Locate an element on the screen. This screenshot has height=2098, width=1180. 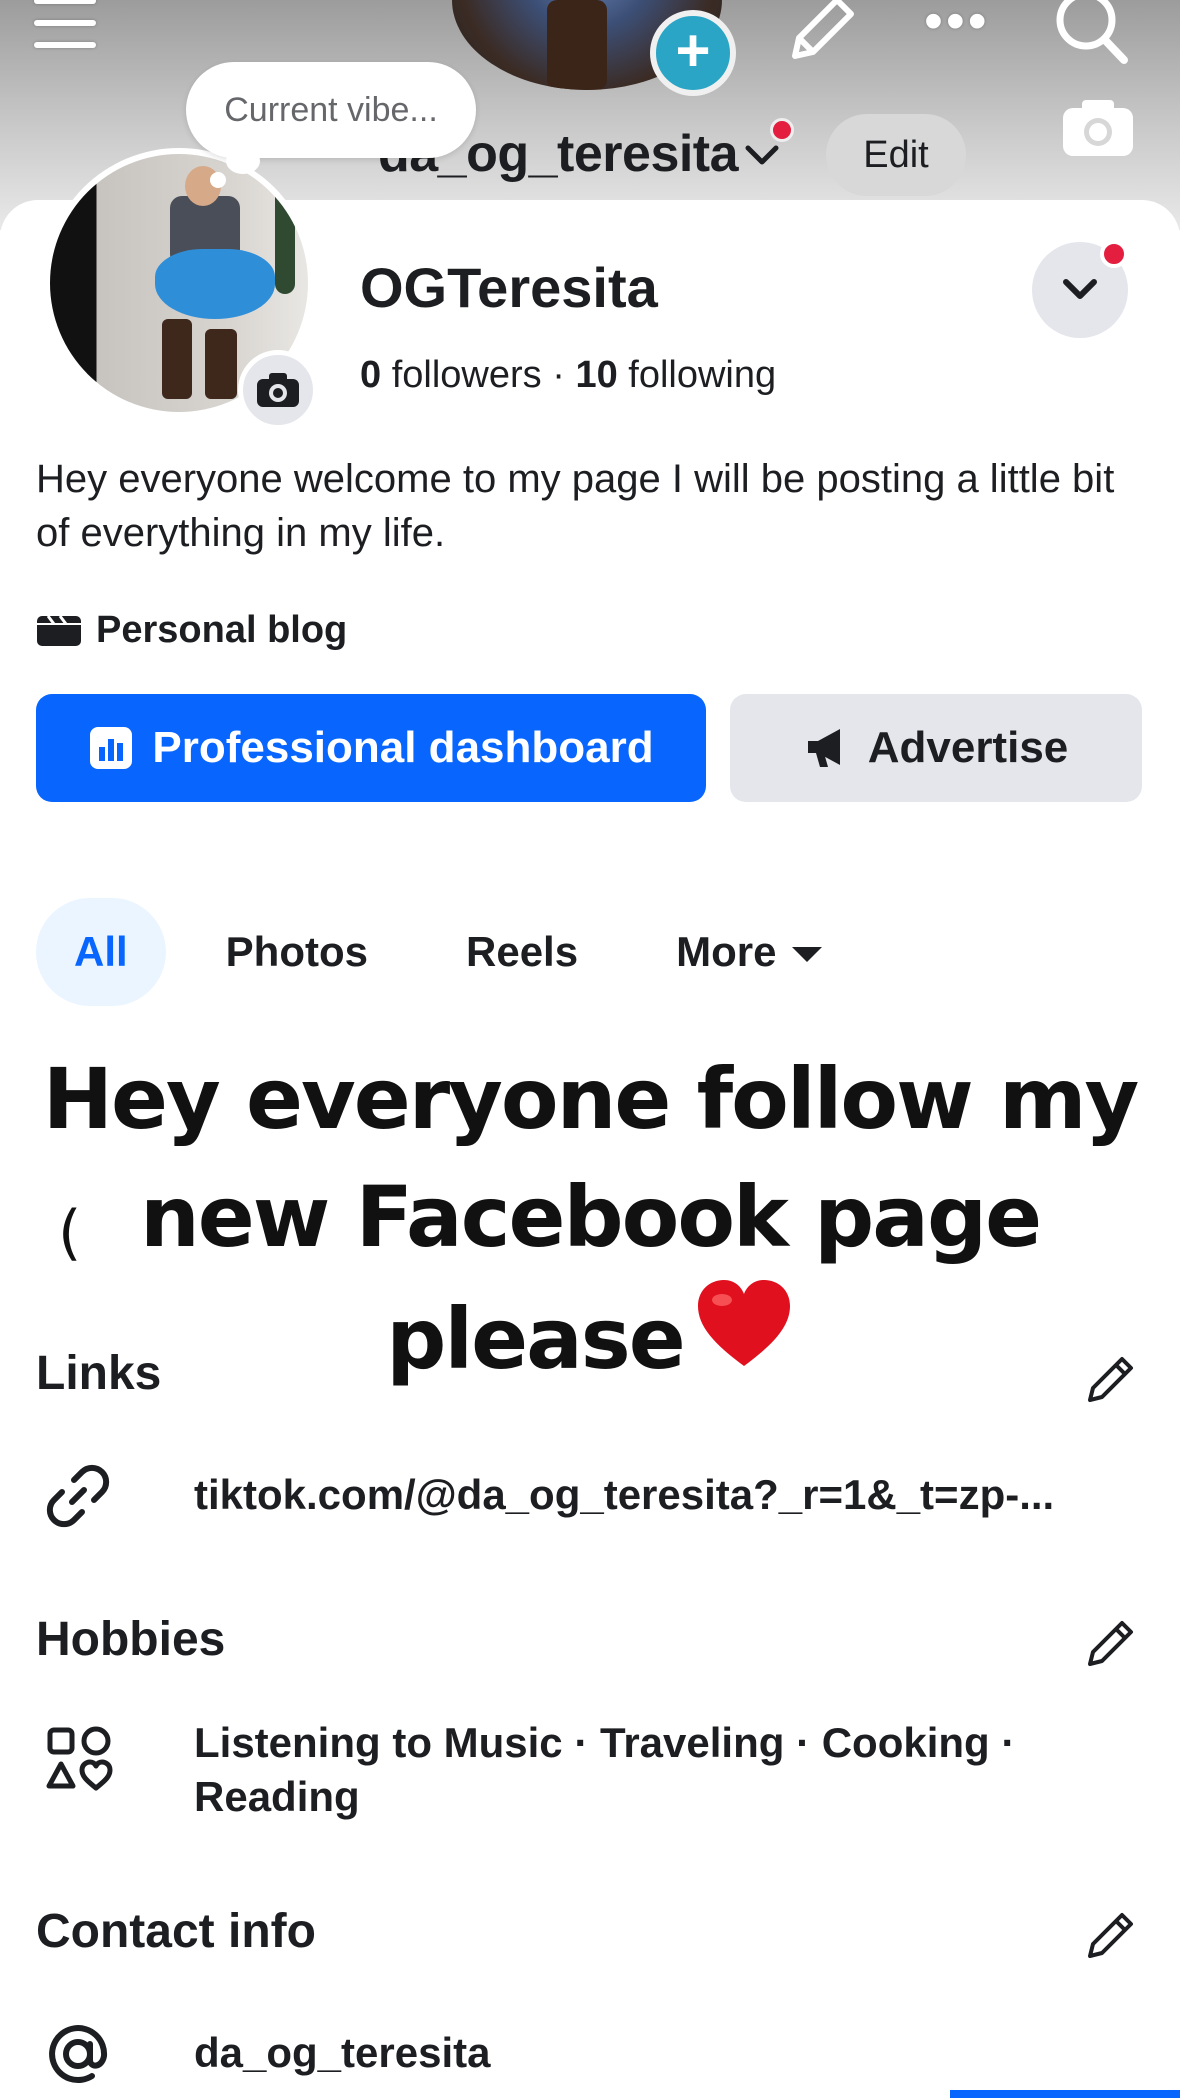
profile-tabs: All Photos Reels More is located at coordinates (459, 952).